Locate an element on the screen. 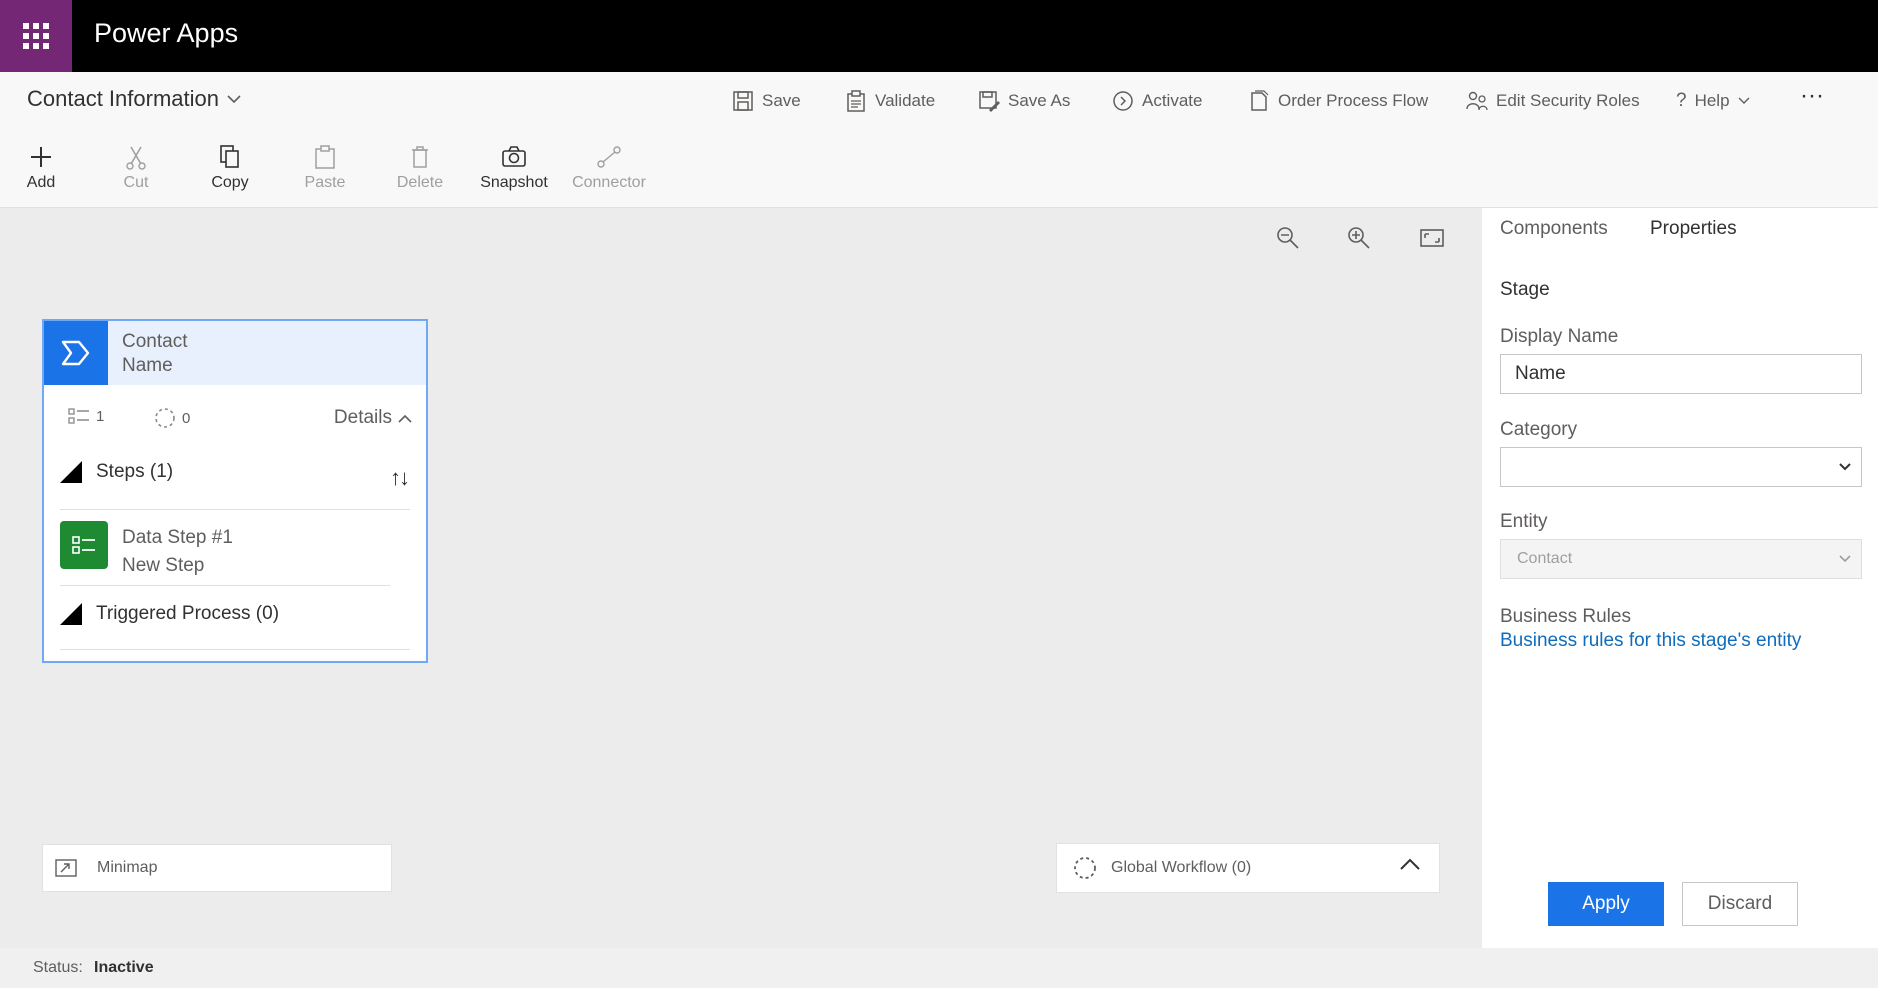 The width and height of the screenshot is (1878, 988). waffle-icon is located at coordinates (36, 36).